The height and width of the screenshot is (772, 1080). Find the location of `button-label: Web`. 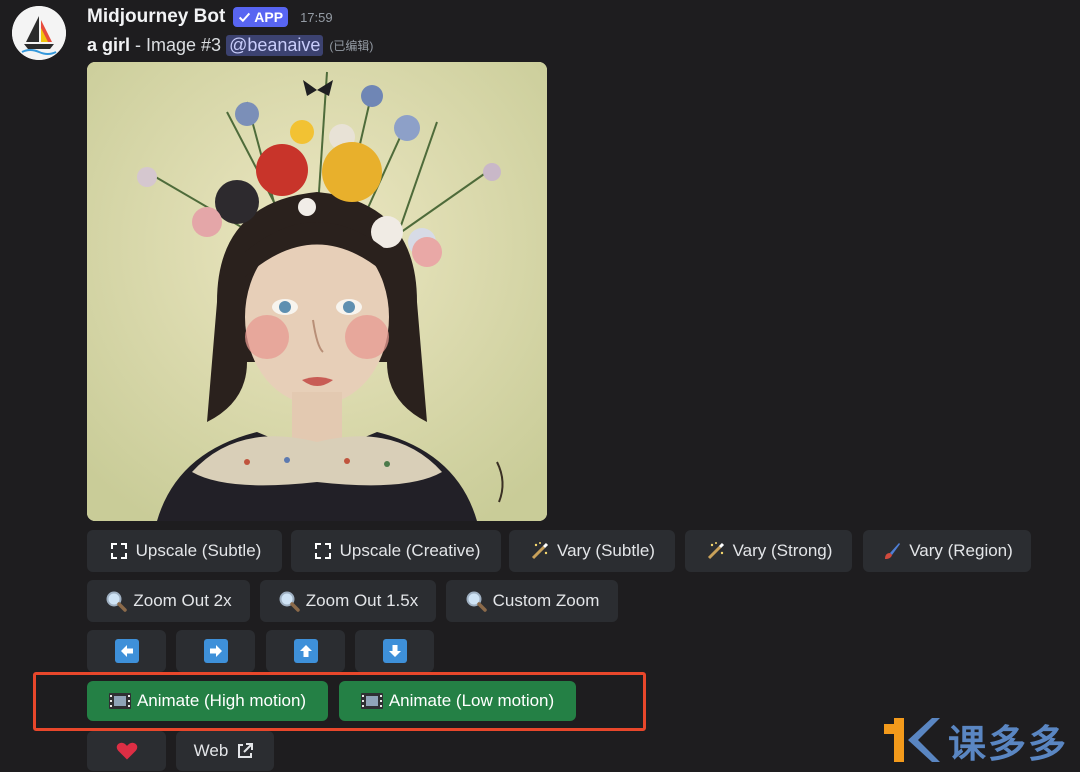

button-label: Web is located at coordinates (211, 750).